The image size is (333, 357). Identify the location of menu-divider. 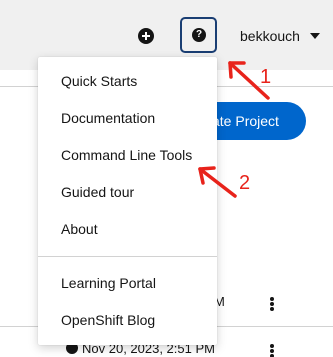
(127, 256).